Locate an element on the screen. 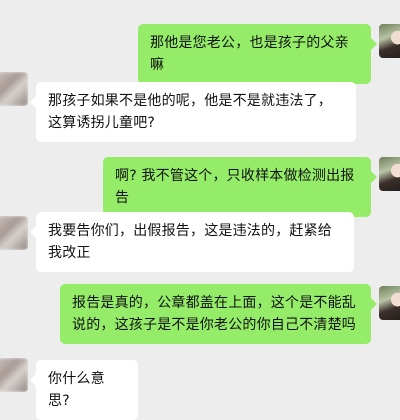  incoming-message: 那孩子如果不是他的呢，他是不是就违法了，这算诱拐儿童吧? is located at coordinates (193, 112).